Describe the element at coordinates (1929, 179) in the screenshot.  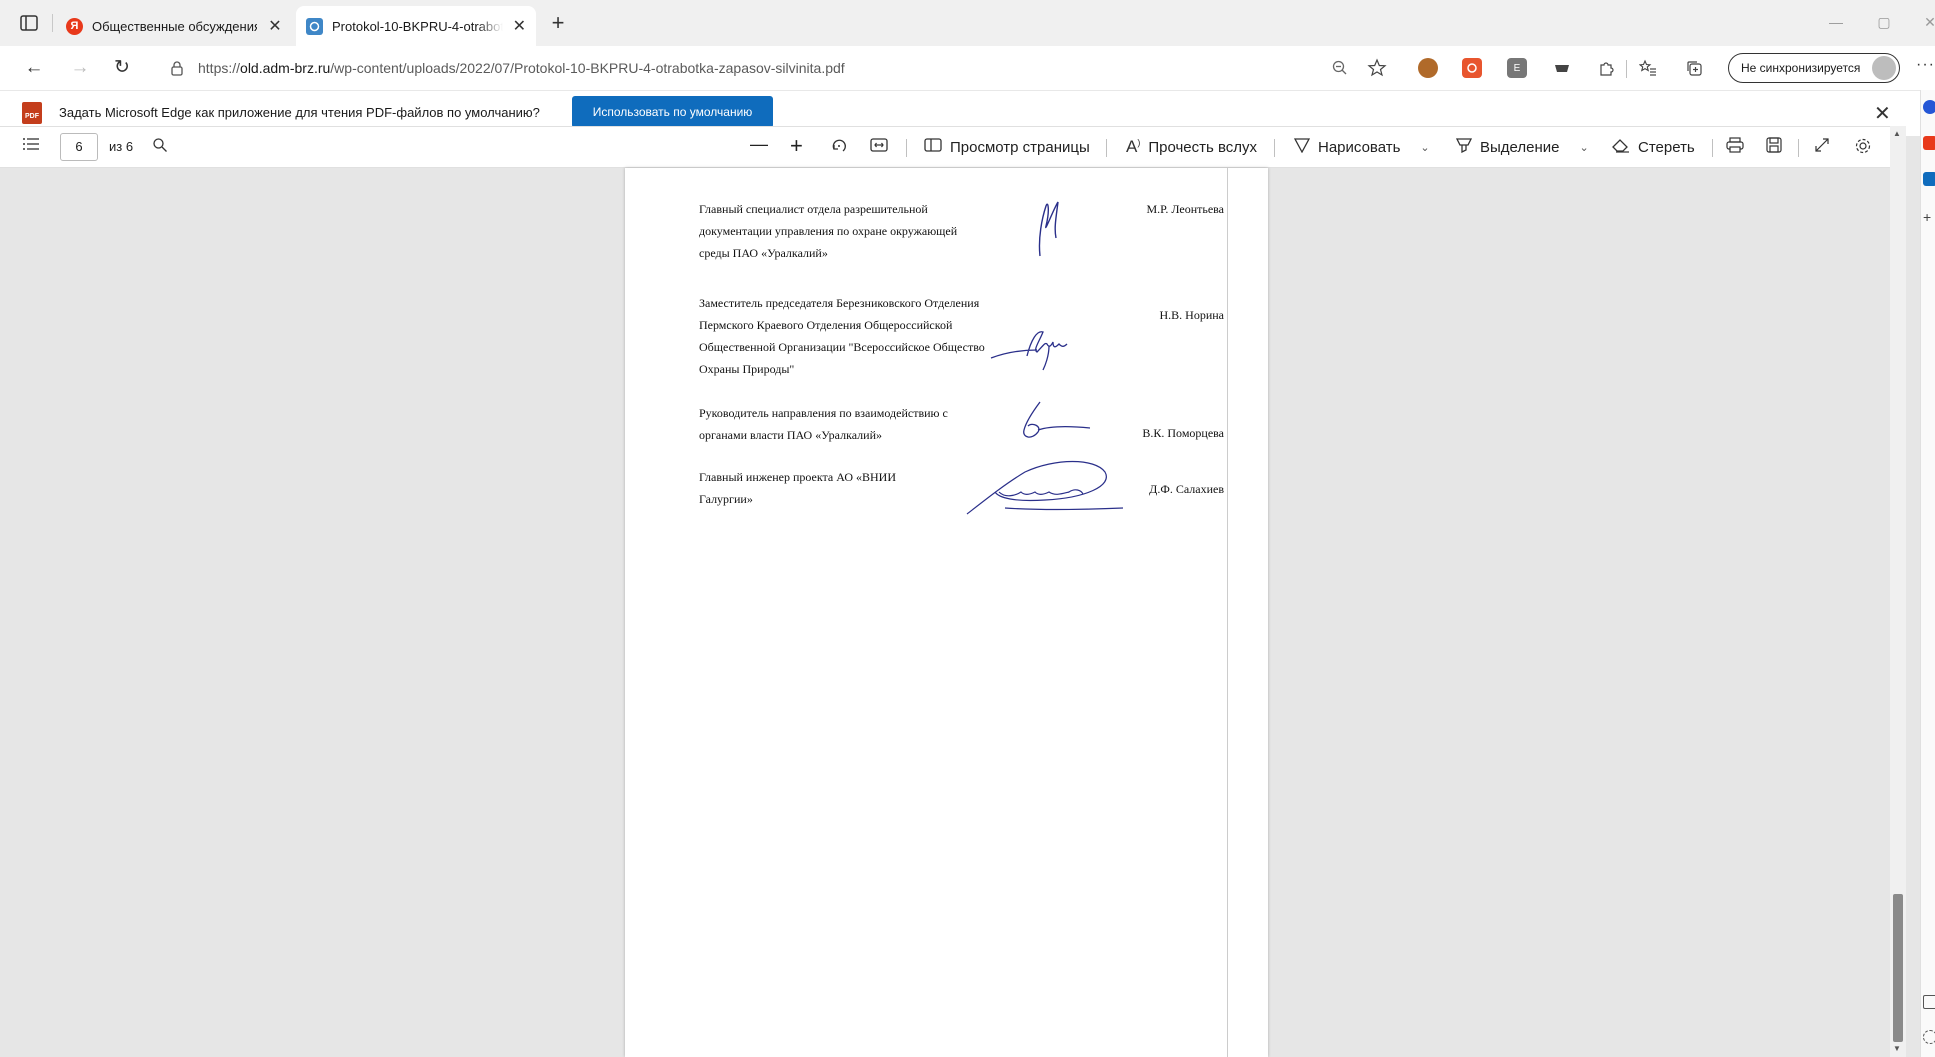
I see `sidebar-outlook-icon` at that location.